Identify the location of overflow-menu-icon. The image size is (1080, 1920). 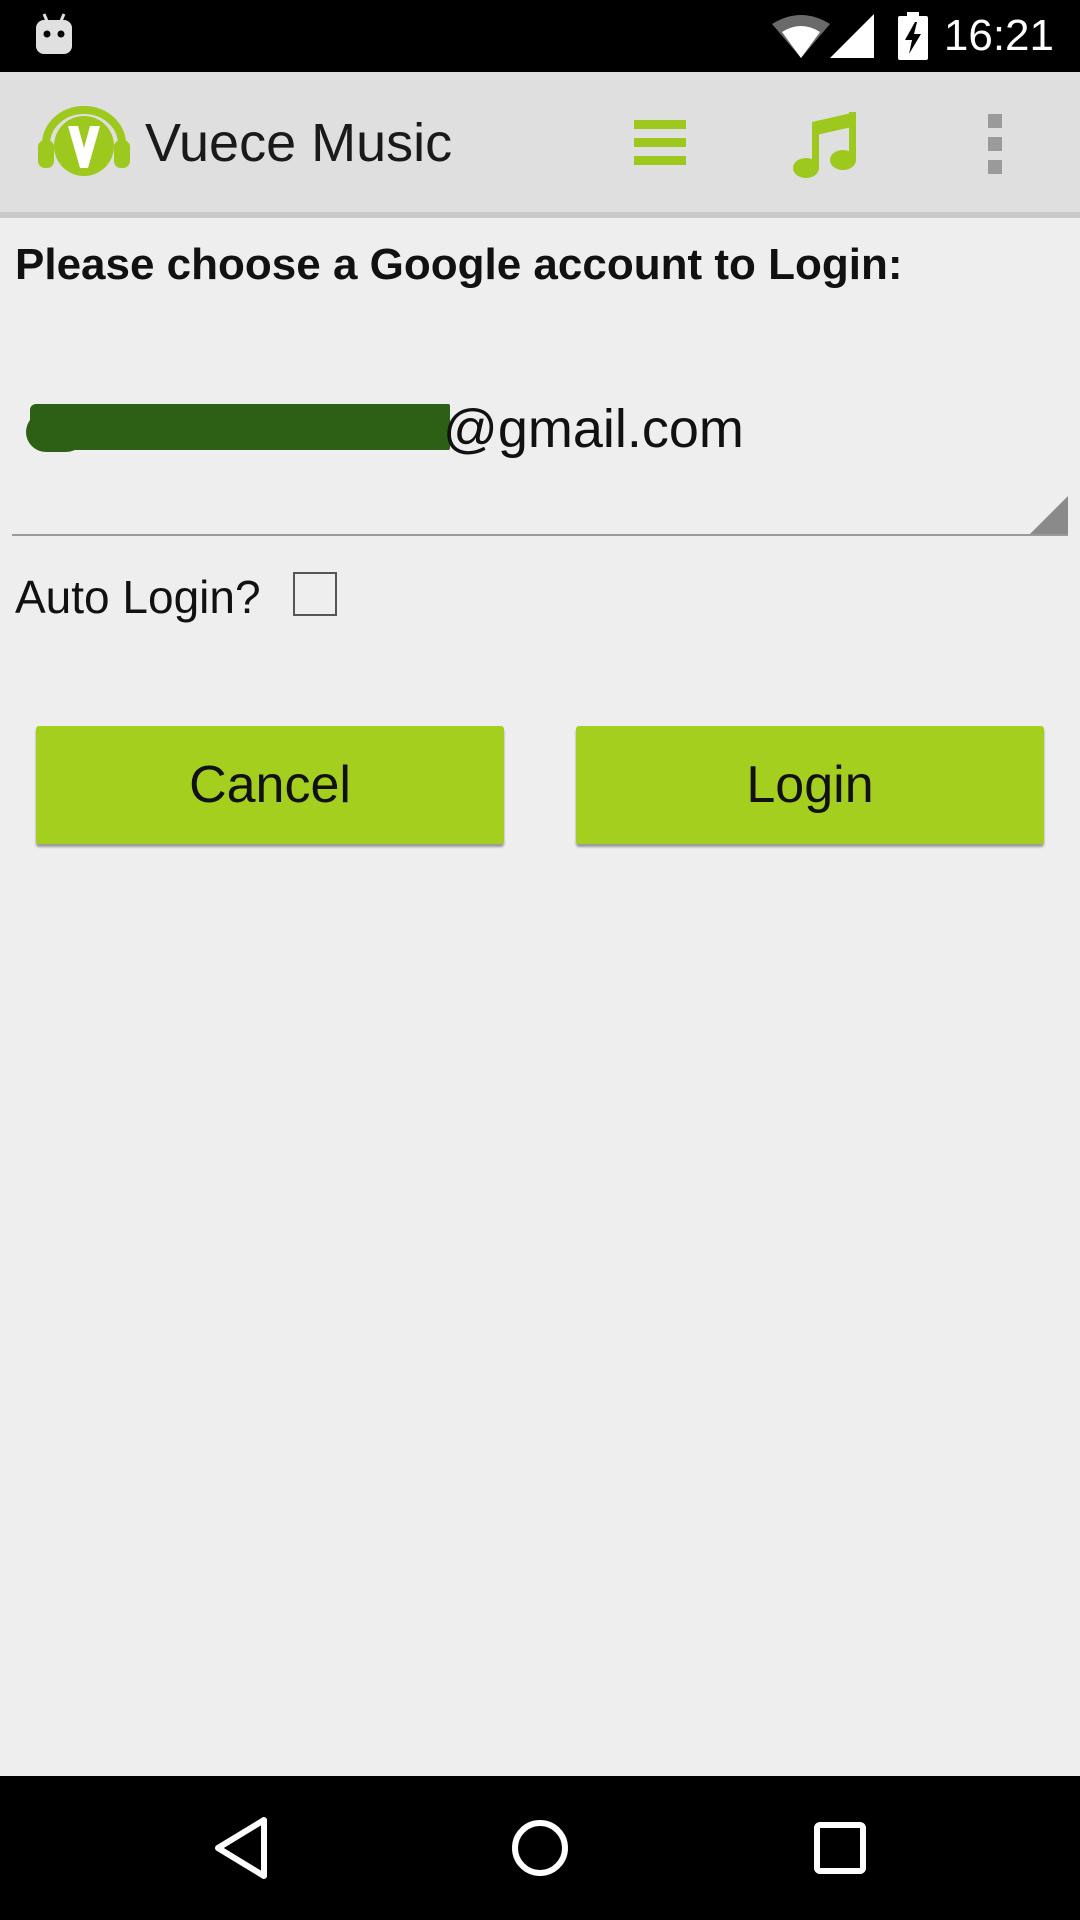
(996, 144).